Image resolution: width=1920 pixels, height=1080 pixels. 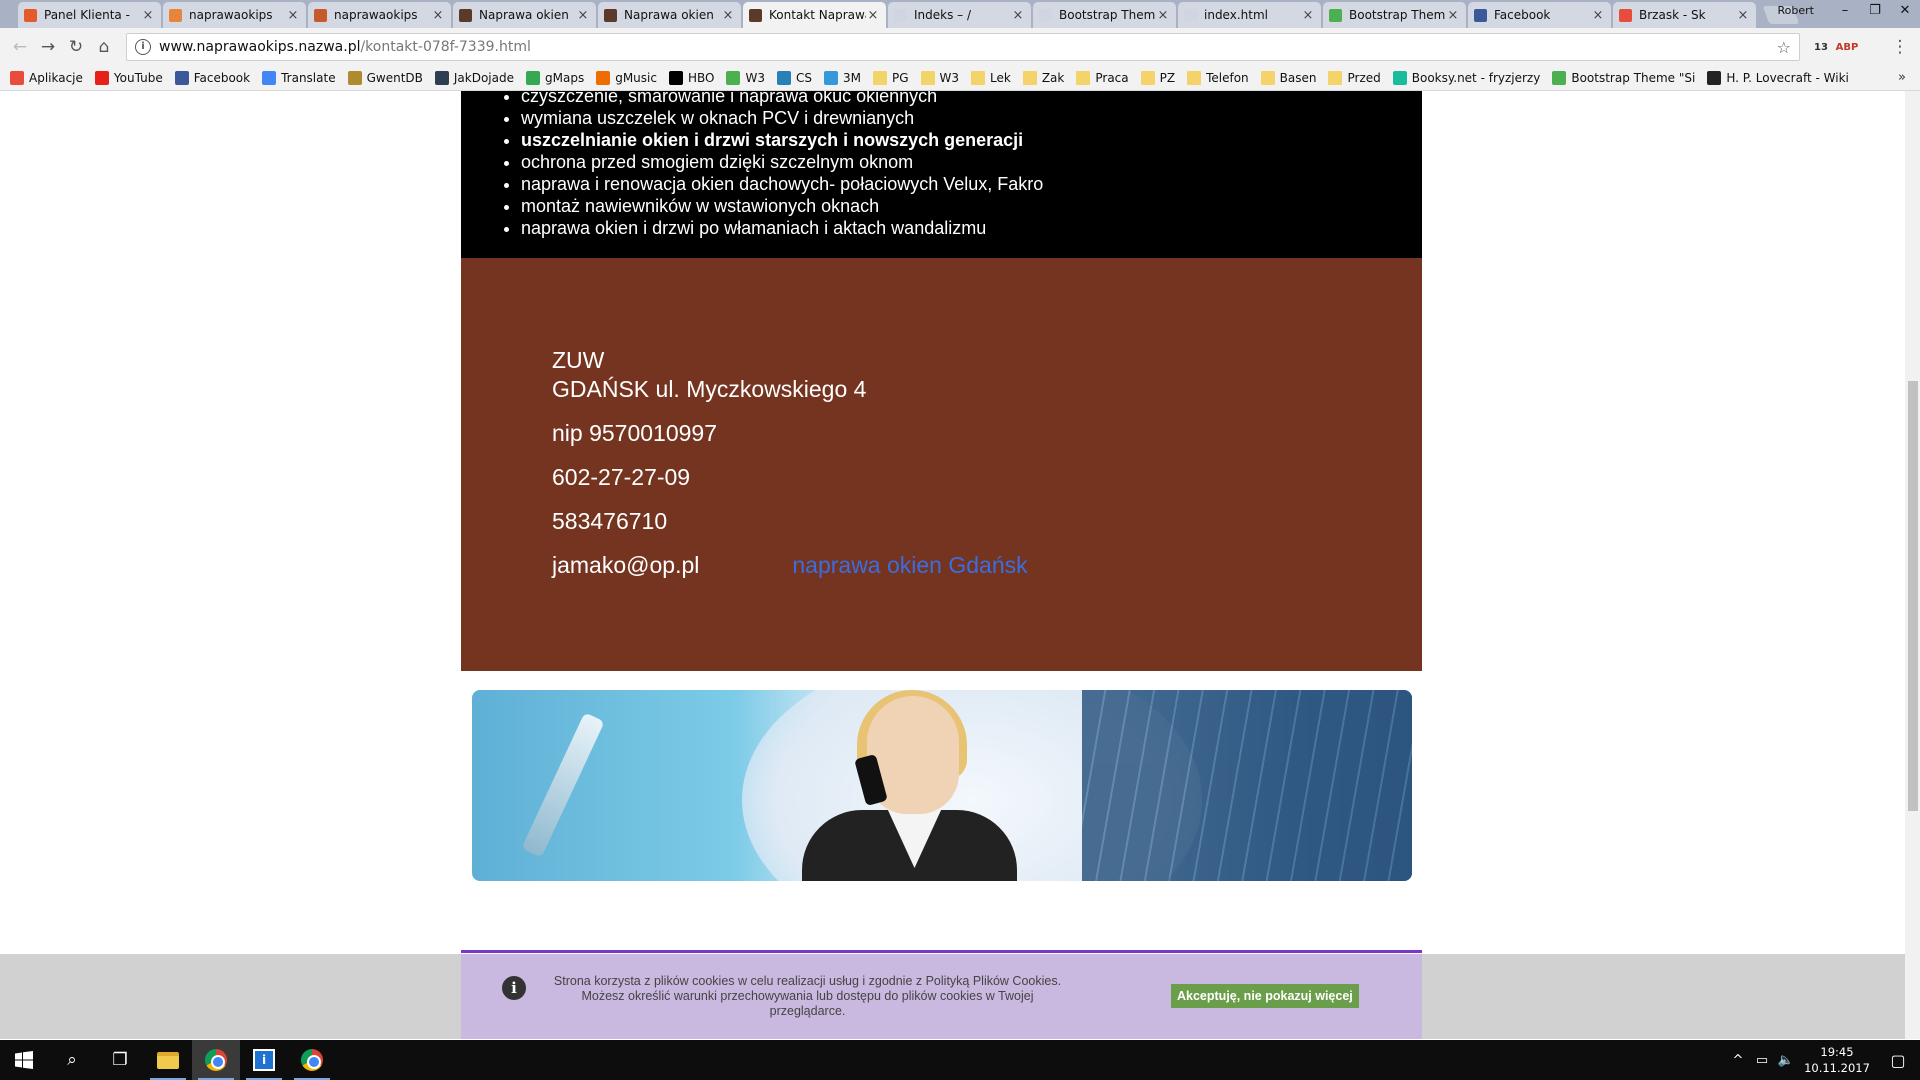 What do you see at coordinates (354, 78) in the screenshot?
I see `gwent-icon` at bounding box center [354, 78].